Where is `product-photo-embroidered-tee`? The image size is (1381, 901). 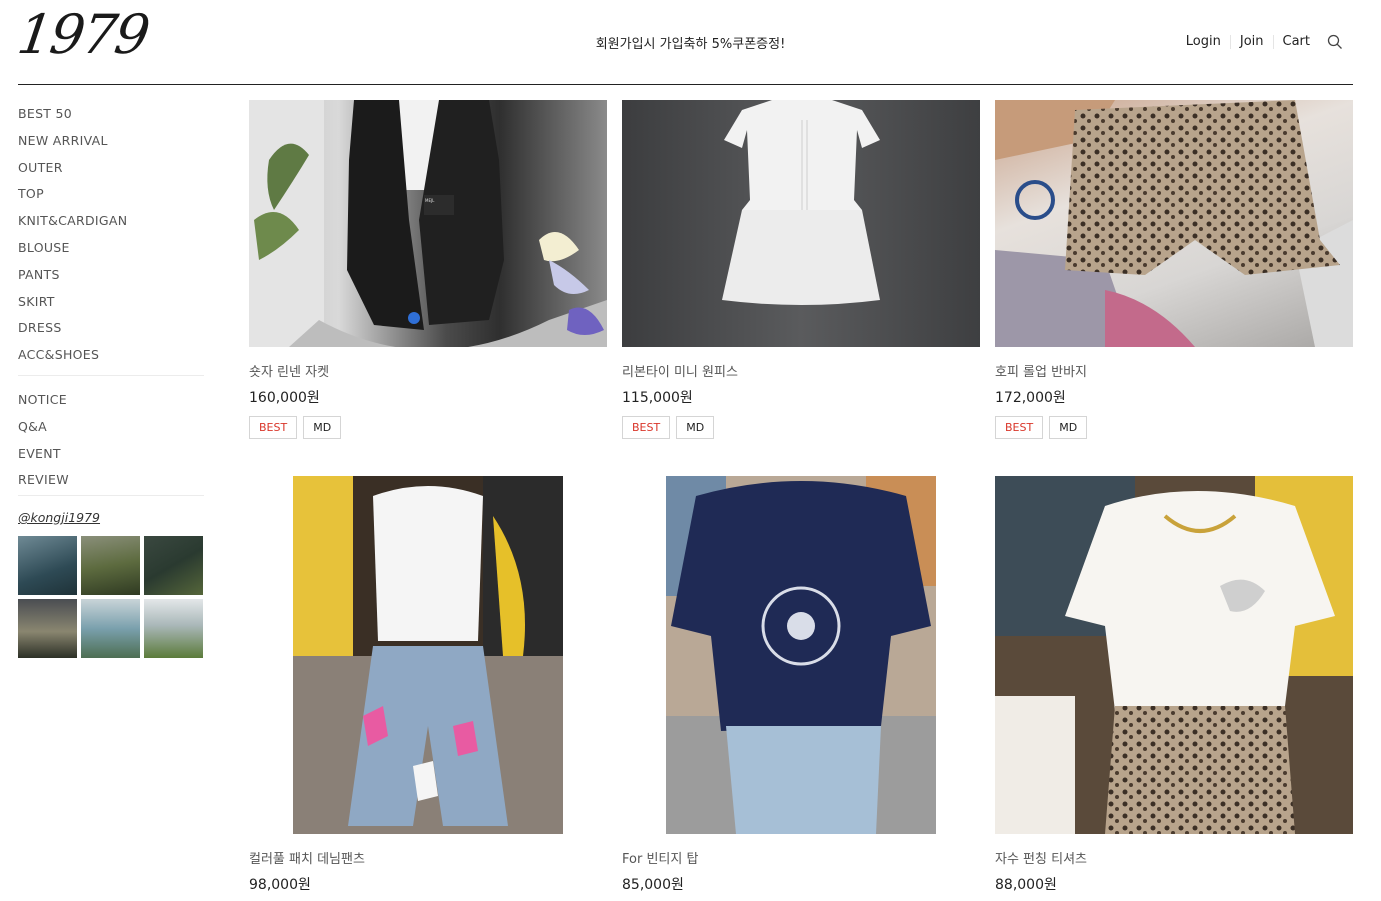 product-photo-embroidered-tee is located at coordinates (1174, 655).